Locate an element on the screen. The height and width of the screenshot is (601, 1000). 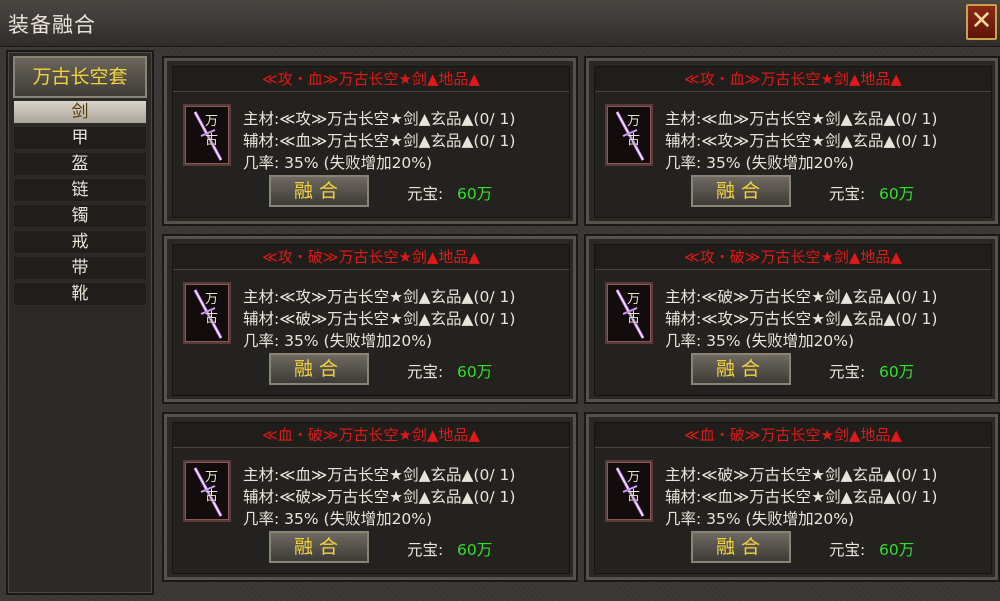
close-button: ✕ is located at coordinates (981, 22).